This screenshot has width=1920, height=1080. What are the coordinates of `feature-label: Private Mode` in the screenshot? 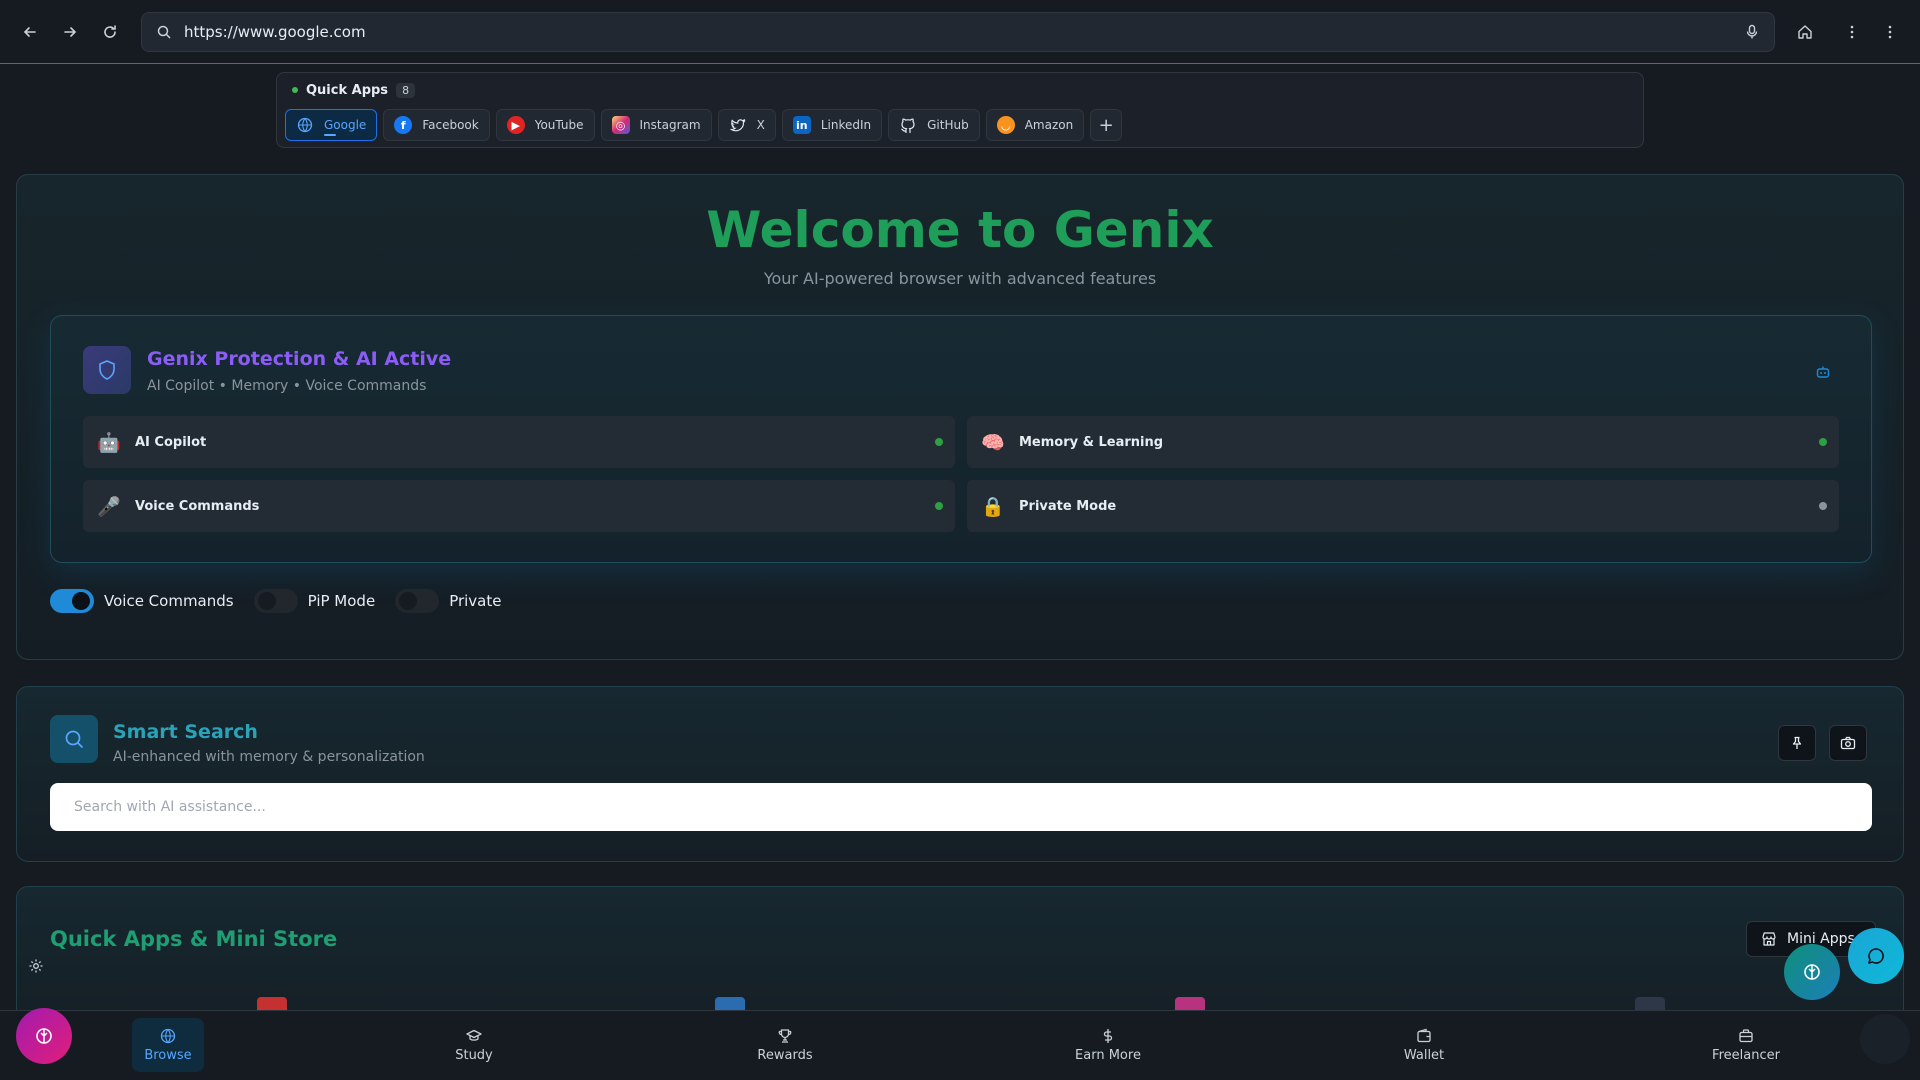 It's located at (1068, 506).